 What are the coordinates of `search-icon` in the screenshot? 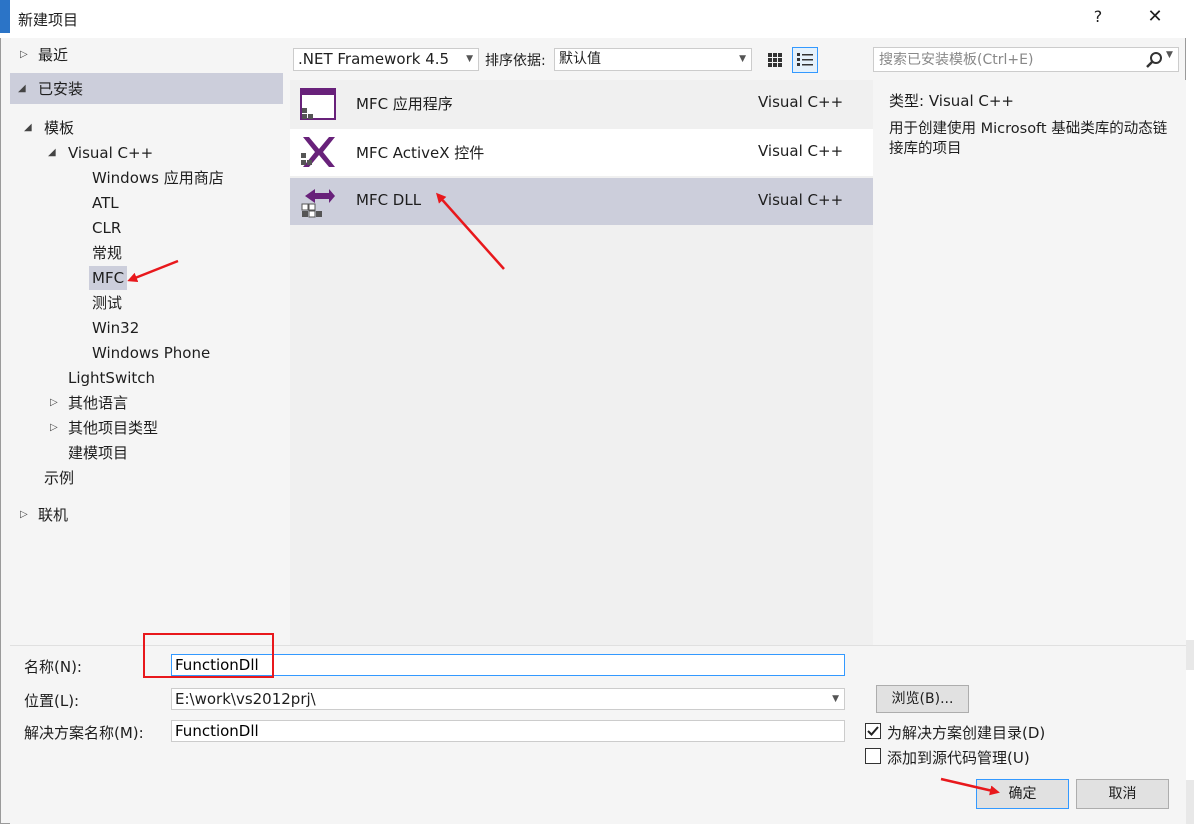 It's located at (1154, 60).